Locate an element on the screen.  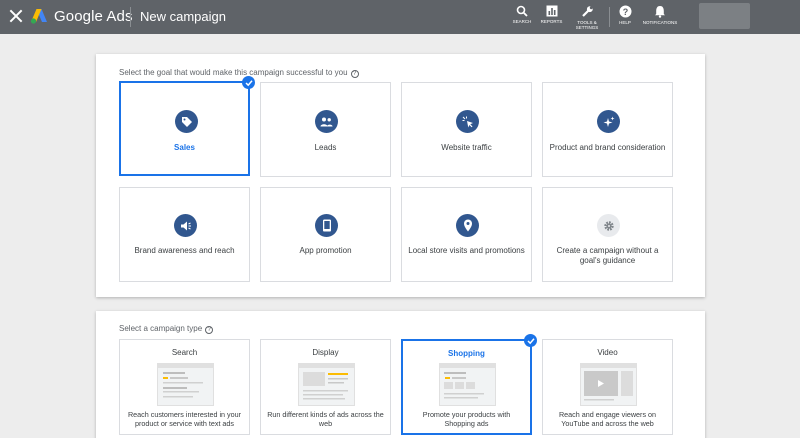
goal-card-local-store-visits: Local store visits and promotions is located at coordinates (466, 234).